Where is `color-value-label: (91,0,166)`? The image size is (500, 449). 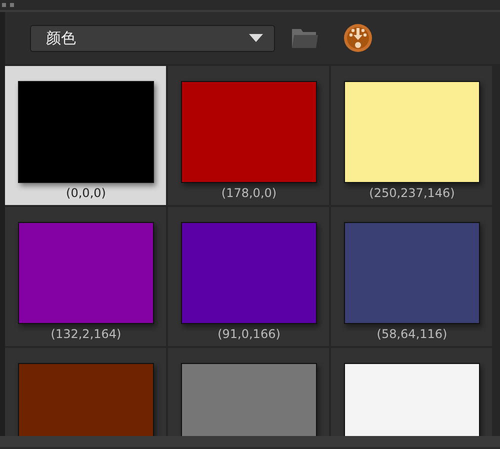 color-value-label: (91,0,166) is located at coordinates (249, 334).